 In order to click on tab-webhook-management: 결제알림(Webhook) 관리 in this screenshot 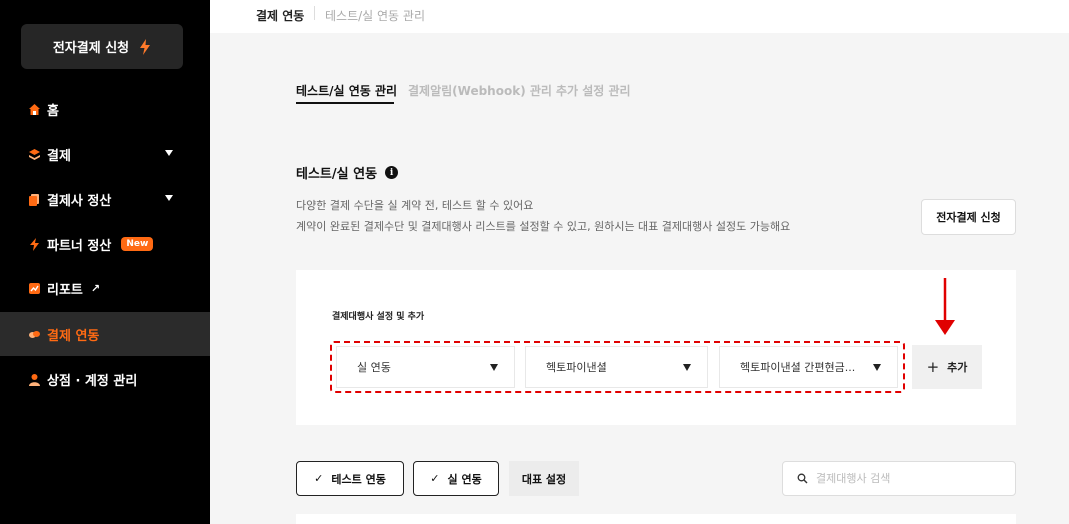, I will do `click(480, 90)`.